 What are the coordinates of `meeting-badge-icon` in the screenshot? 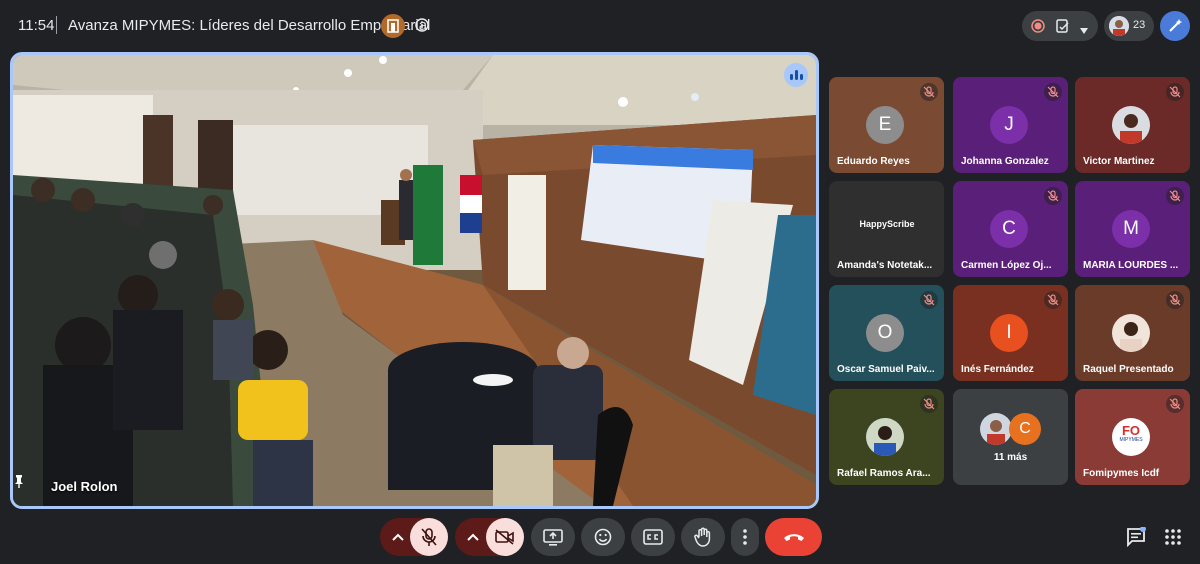 It's located at (393, 26).